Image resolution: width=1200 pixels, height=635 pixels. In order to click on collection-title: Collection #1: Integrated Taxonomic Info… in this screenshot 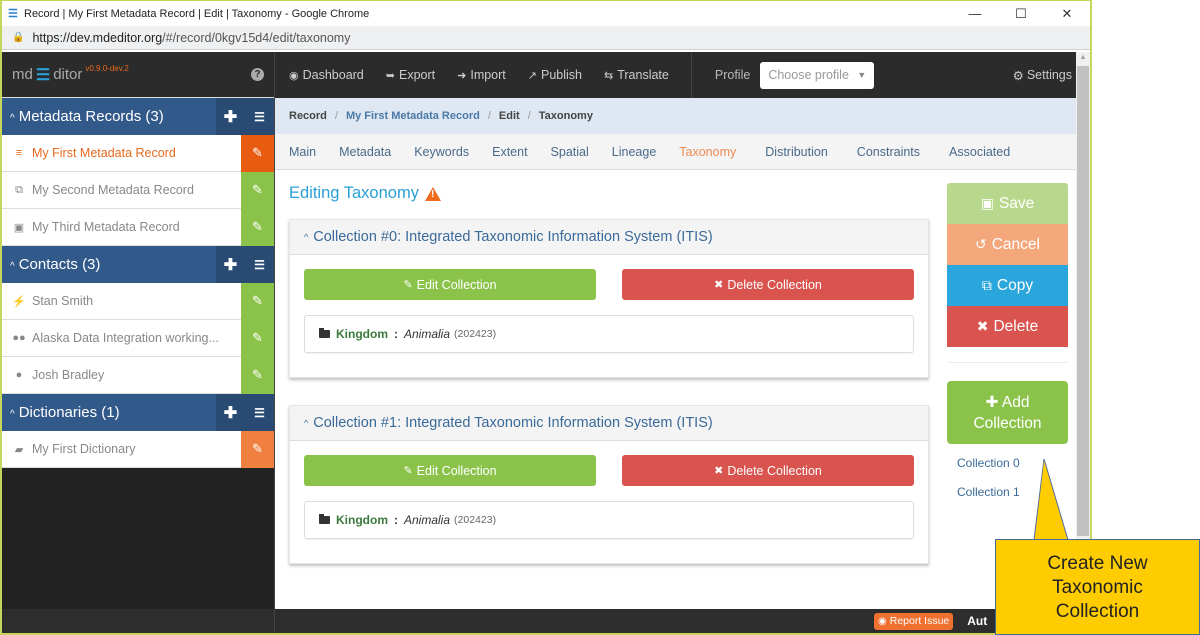, I will do `click(513, 423)`.